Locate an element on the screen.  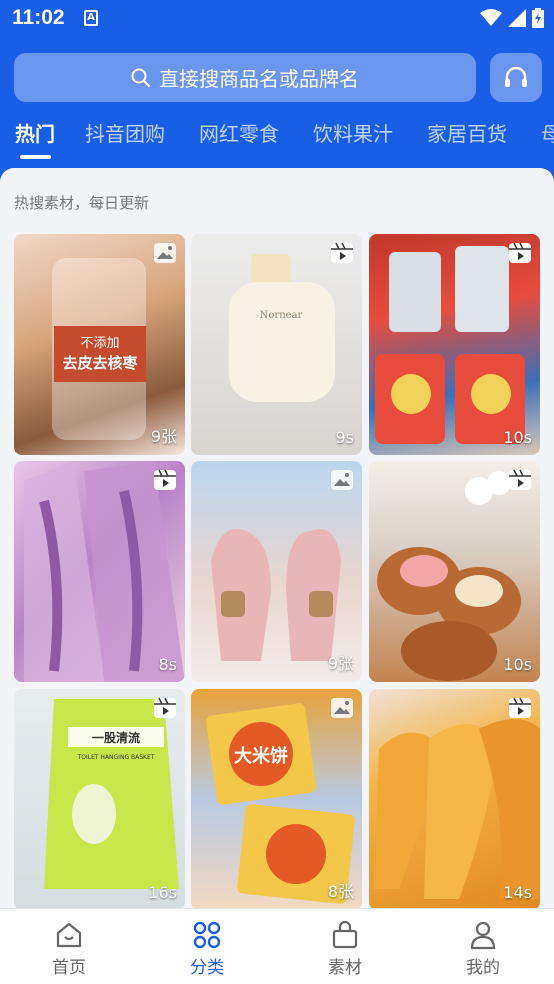
nav-home: 首页 is located at coordinates (69, 946).